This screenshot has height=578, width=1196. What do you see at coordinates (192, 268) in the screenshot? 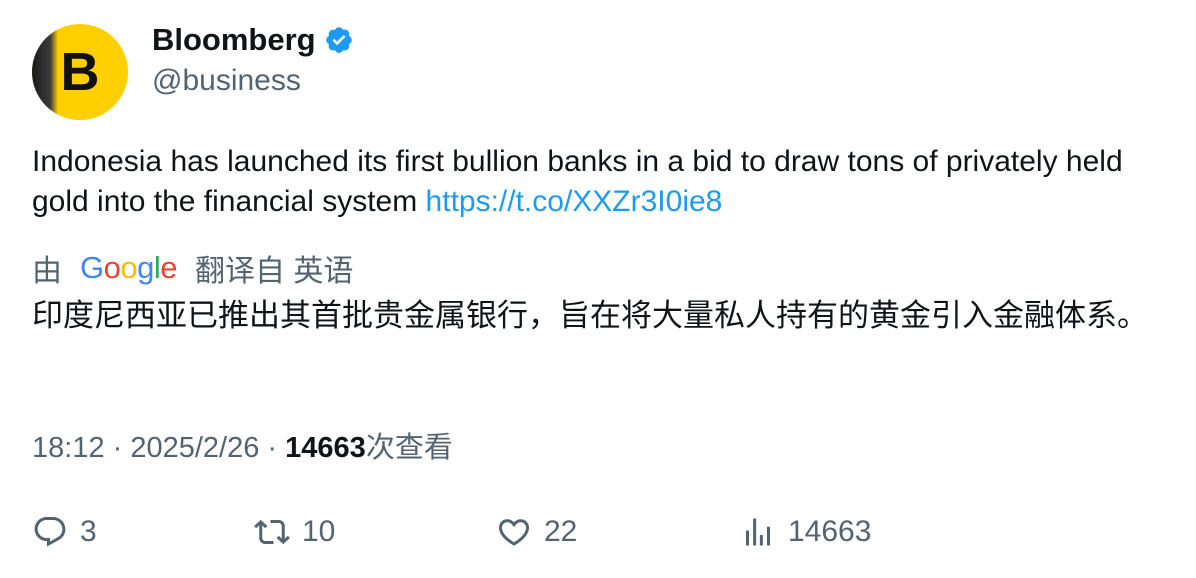
I see `translation-attribution: 由 Google 翻译自 英语` at bounding box center [192, 268].